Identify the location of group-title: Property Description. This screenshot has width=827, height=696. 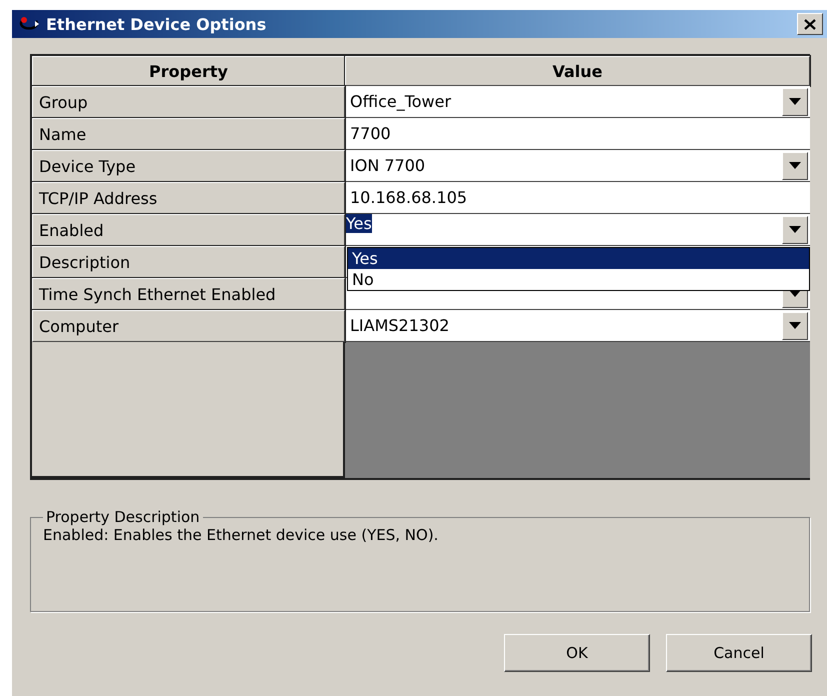
(123, 517).